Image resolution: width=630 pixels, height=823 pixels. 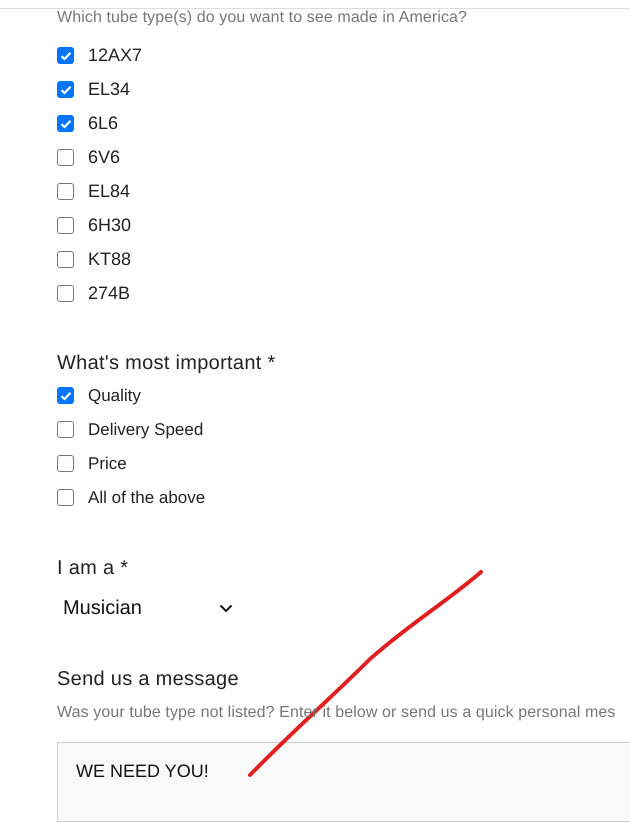 I want to click on checkbox-label: All of the above, so click(x=147, y=498).